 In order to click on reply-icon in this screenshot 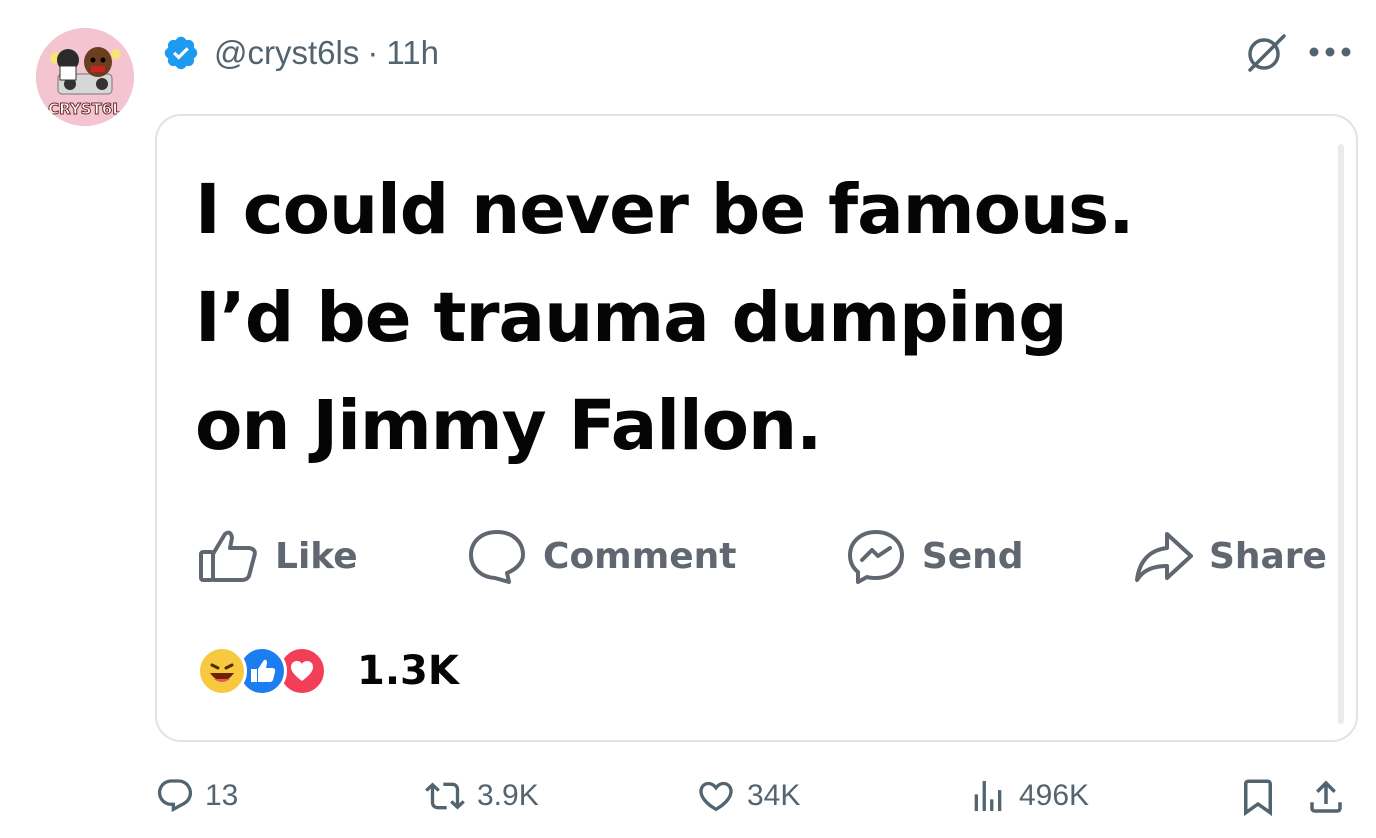, I will do `click(175, 796)`.